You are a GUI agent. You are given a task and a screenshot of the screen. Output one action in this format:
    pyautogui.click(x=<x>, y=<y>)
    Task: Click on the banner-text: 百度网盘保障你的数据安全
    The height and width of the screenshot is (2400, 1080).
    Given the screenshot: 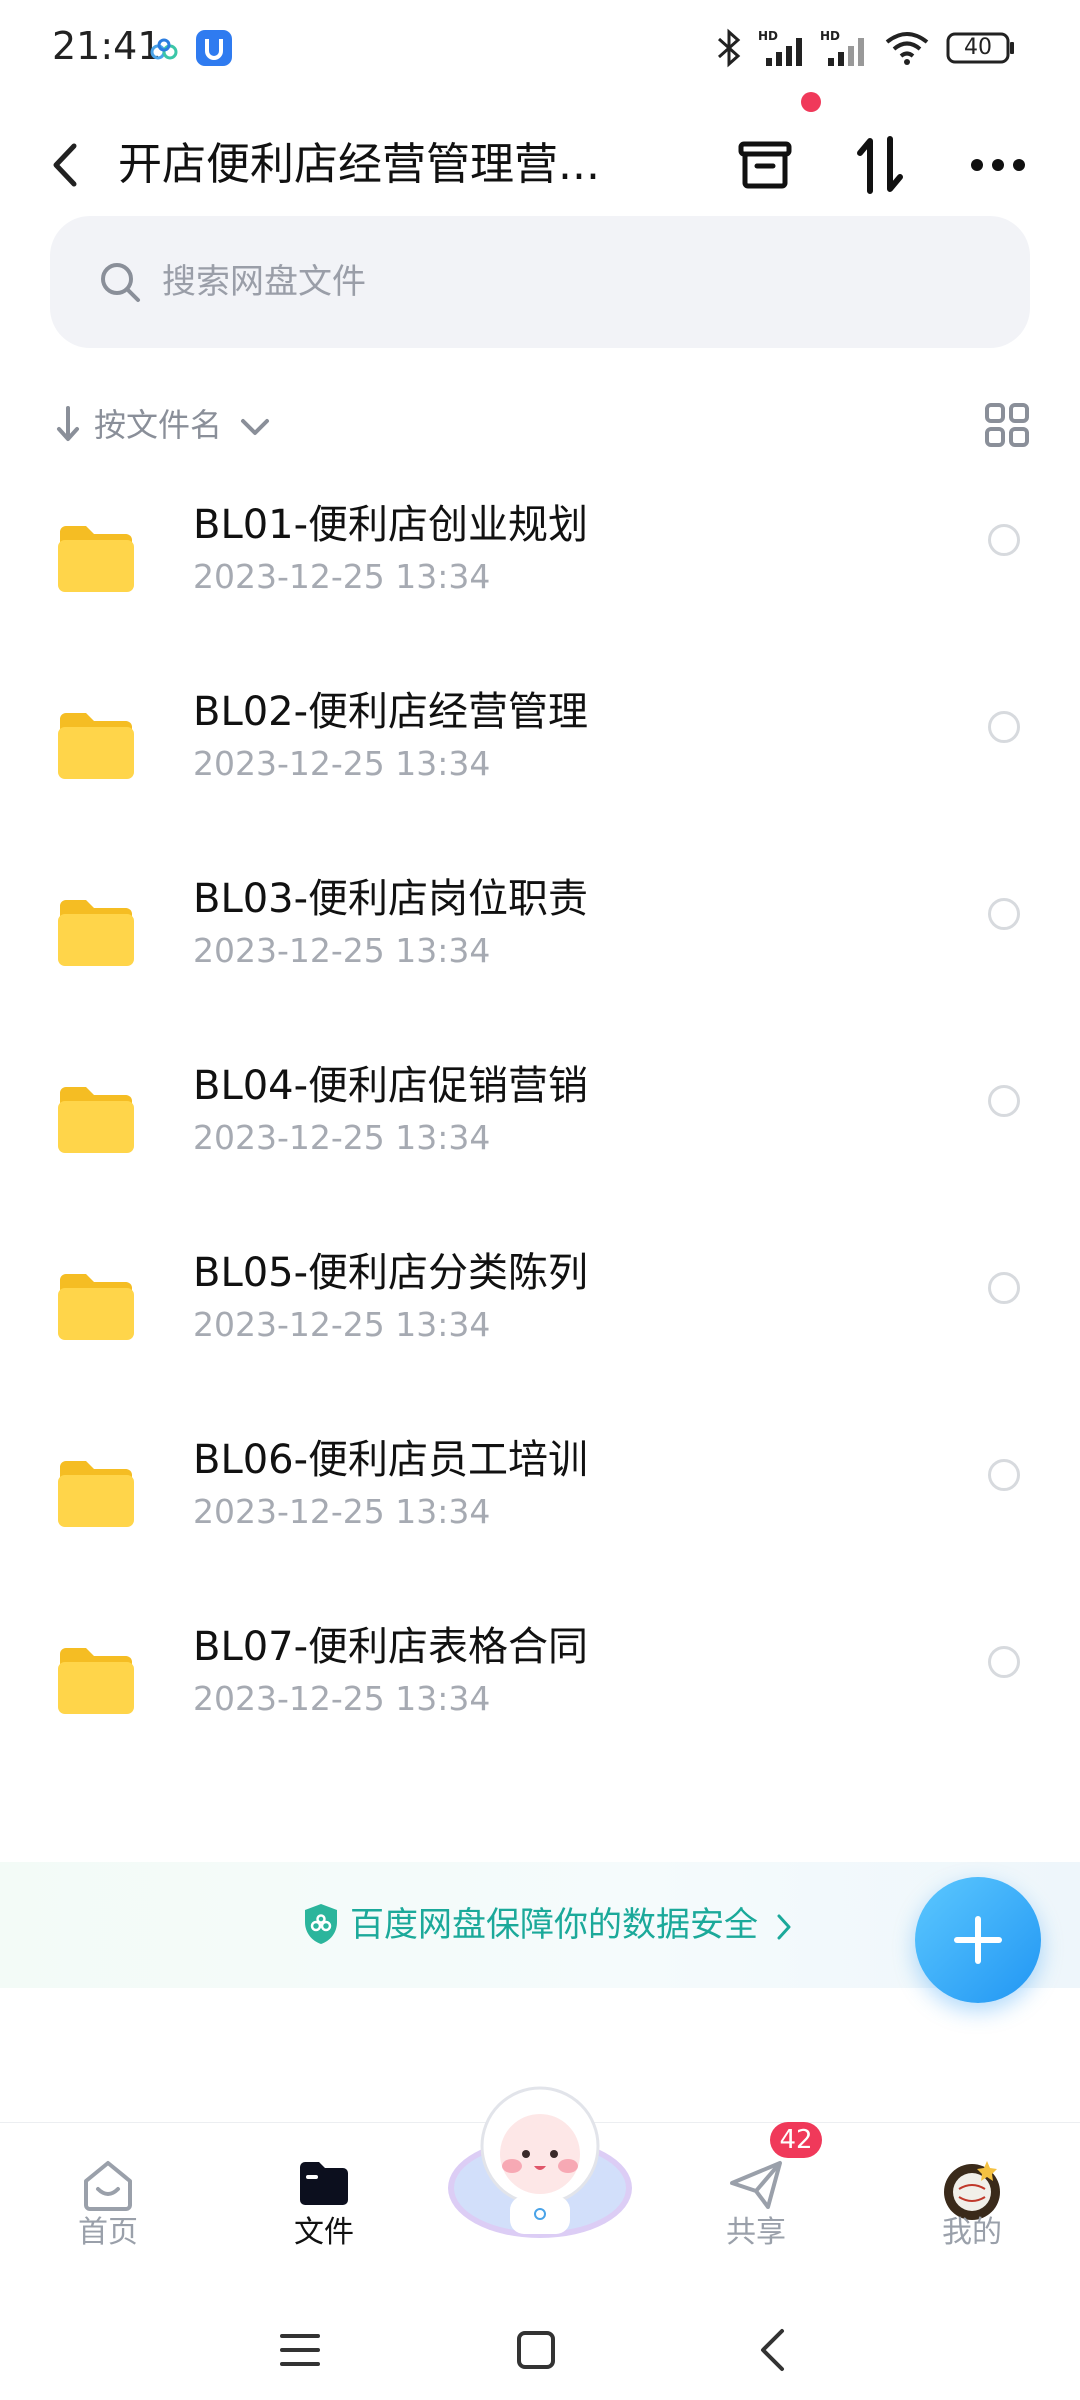 What is the action you would take?
    pyautogui.click(x=570, y=1925)
    